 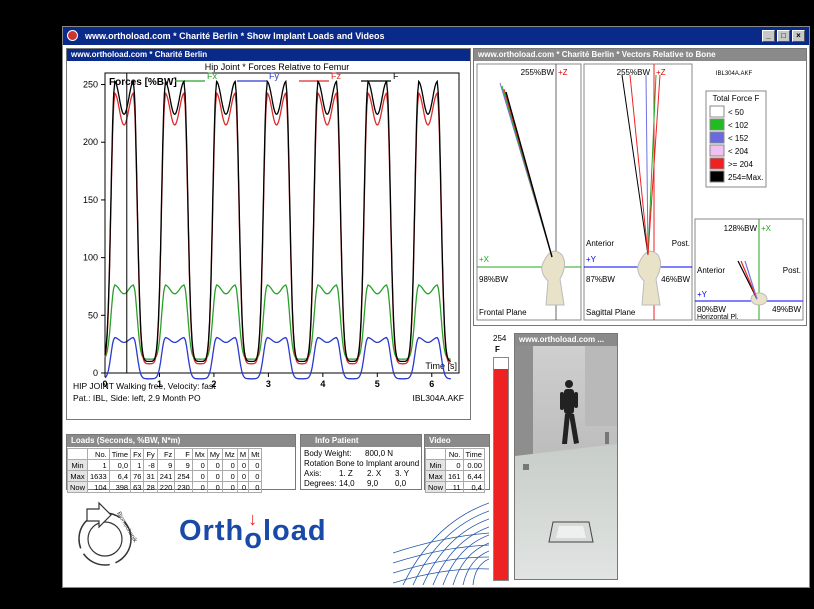 What do you see at coordinates (661, 72) in the screenshot?
I see `sagittal-axis-top: +Z` at bounding box center [661, 72].